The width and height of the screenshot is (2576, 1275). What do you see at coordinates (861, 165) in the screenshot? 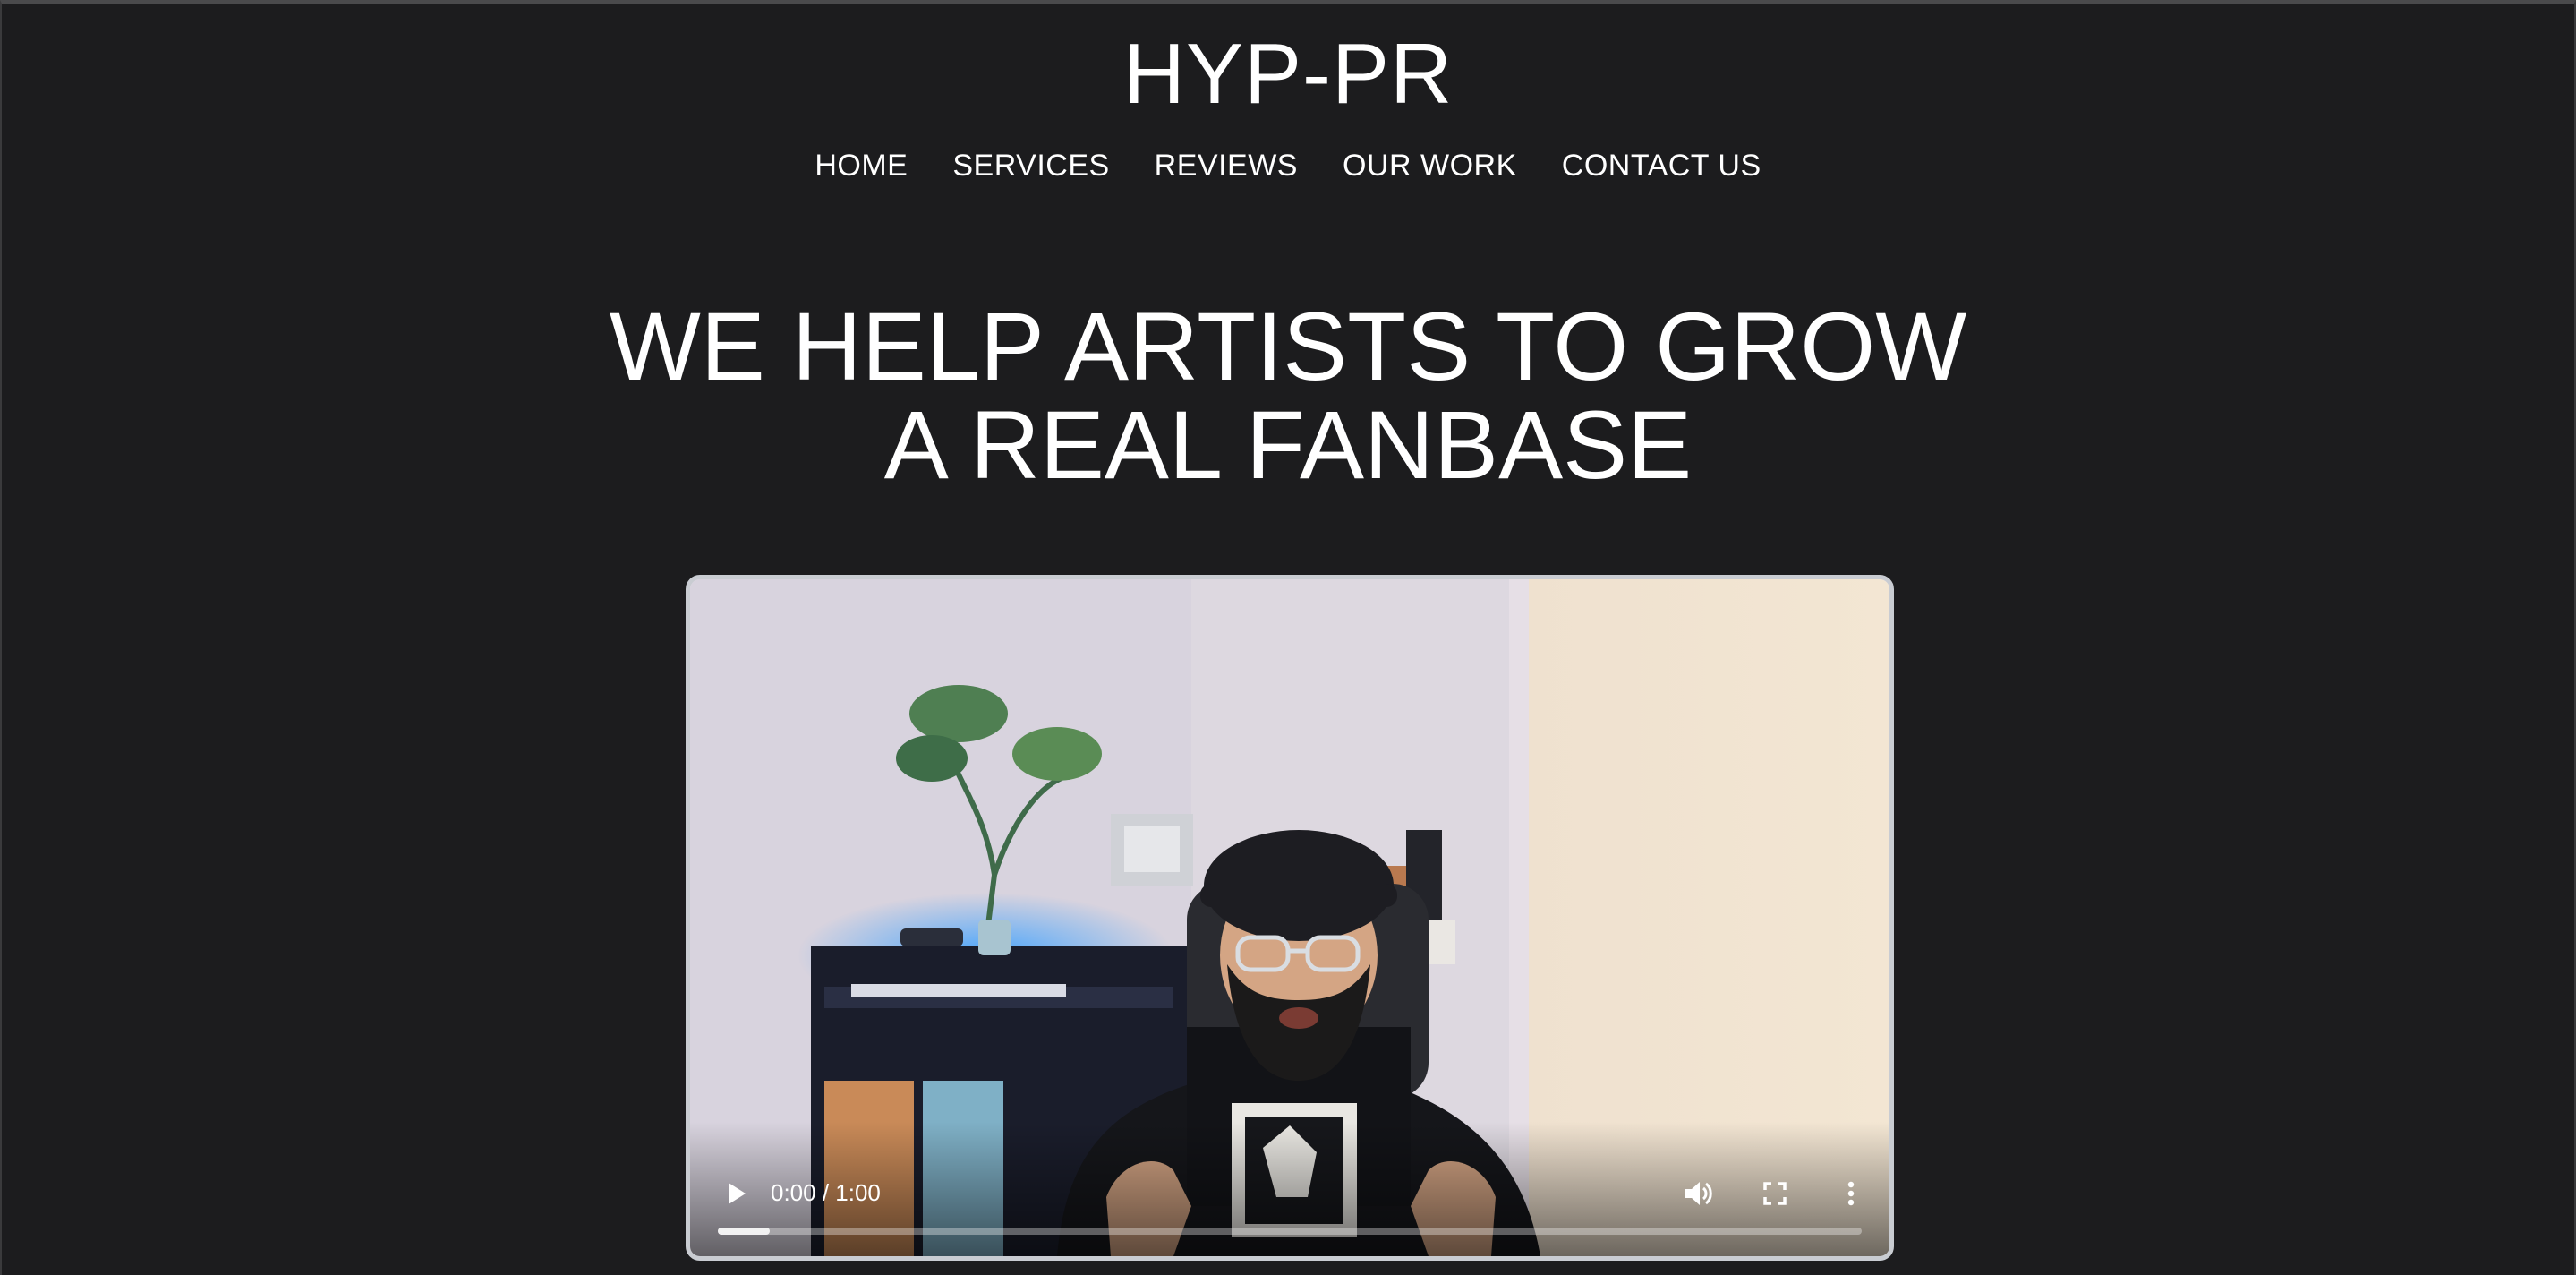
I see `nav-item-home: HOME` at bounding box center [861, 165].